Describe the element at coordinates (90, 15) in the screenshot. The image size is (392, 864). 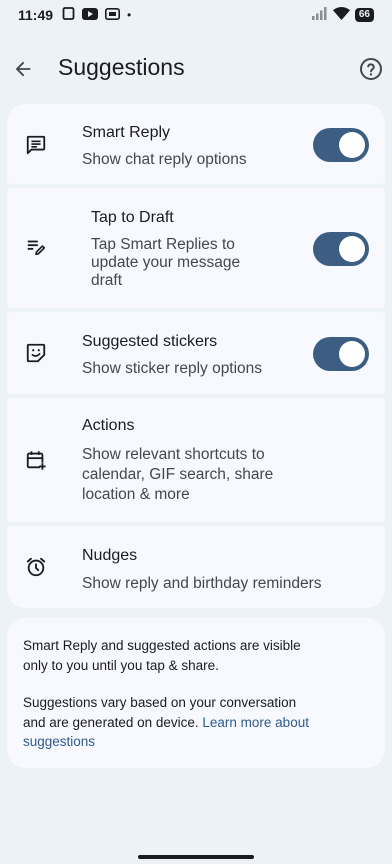
I see `youtube-notification-icon` at that location.